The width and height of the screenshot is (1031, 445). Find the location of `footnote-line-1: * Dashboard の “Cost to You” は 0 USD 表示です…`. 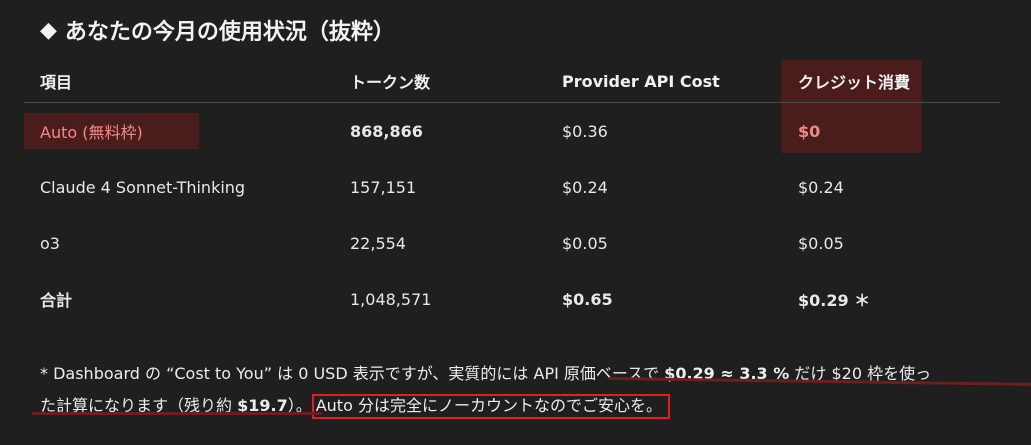

footnote-line-1: * Dashboard の “Cost to You” は 0 USD 表示です… is located at coordinates (535, 374).